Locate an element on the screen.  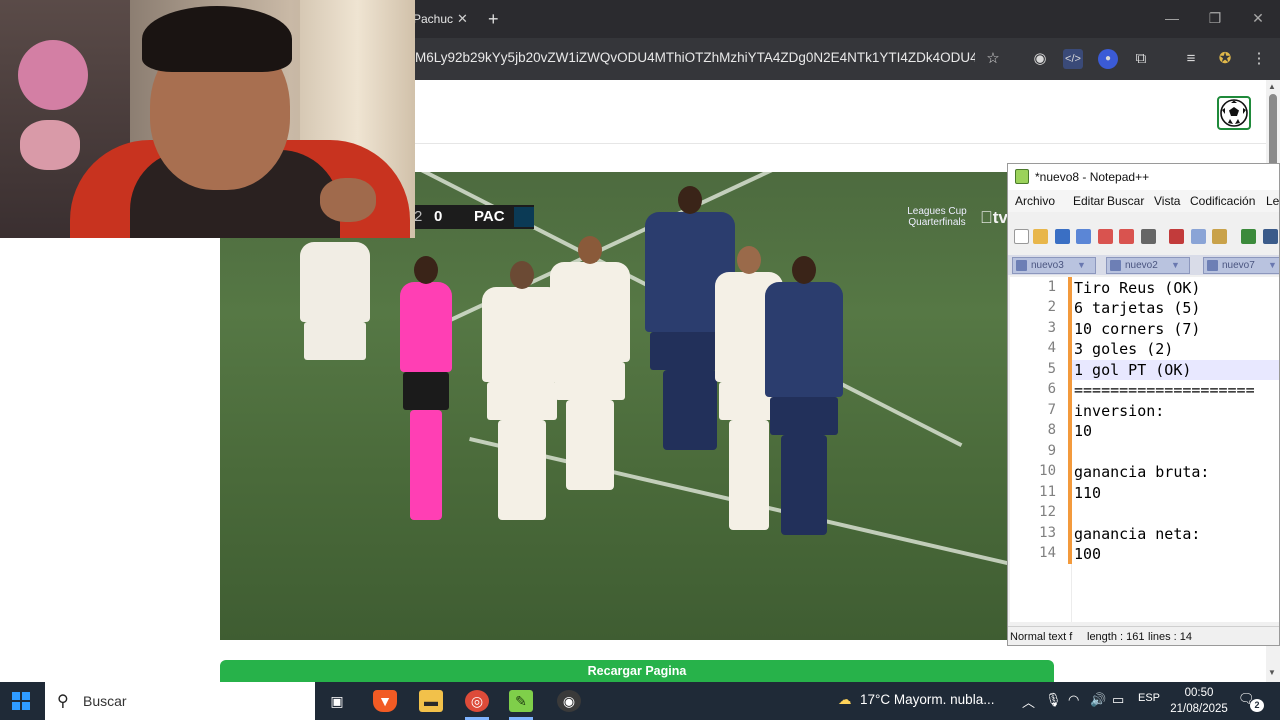
search-placeholder: Buscar is located at coordinates (105, 701).